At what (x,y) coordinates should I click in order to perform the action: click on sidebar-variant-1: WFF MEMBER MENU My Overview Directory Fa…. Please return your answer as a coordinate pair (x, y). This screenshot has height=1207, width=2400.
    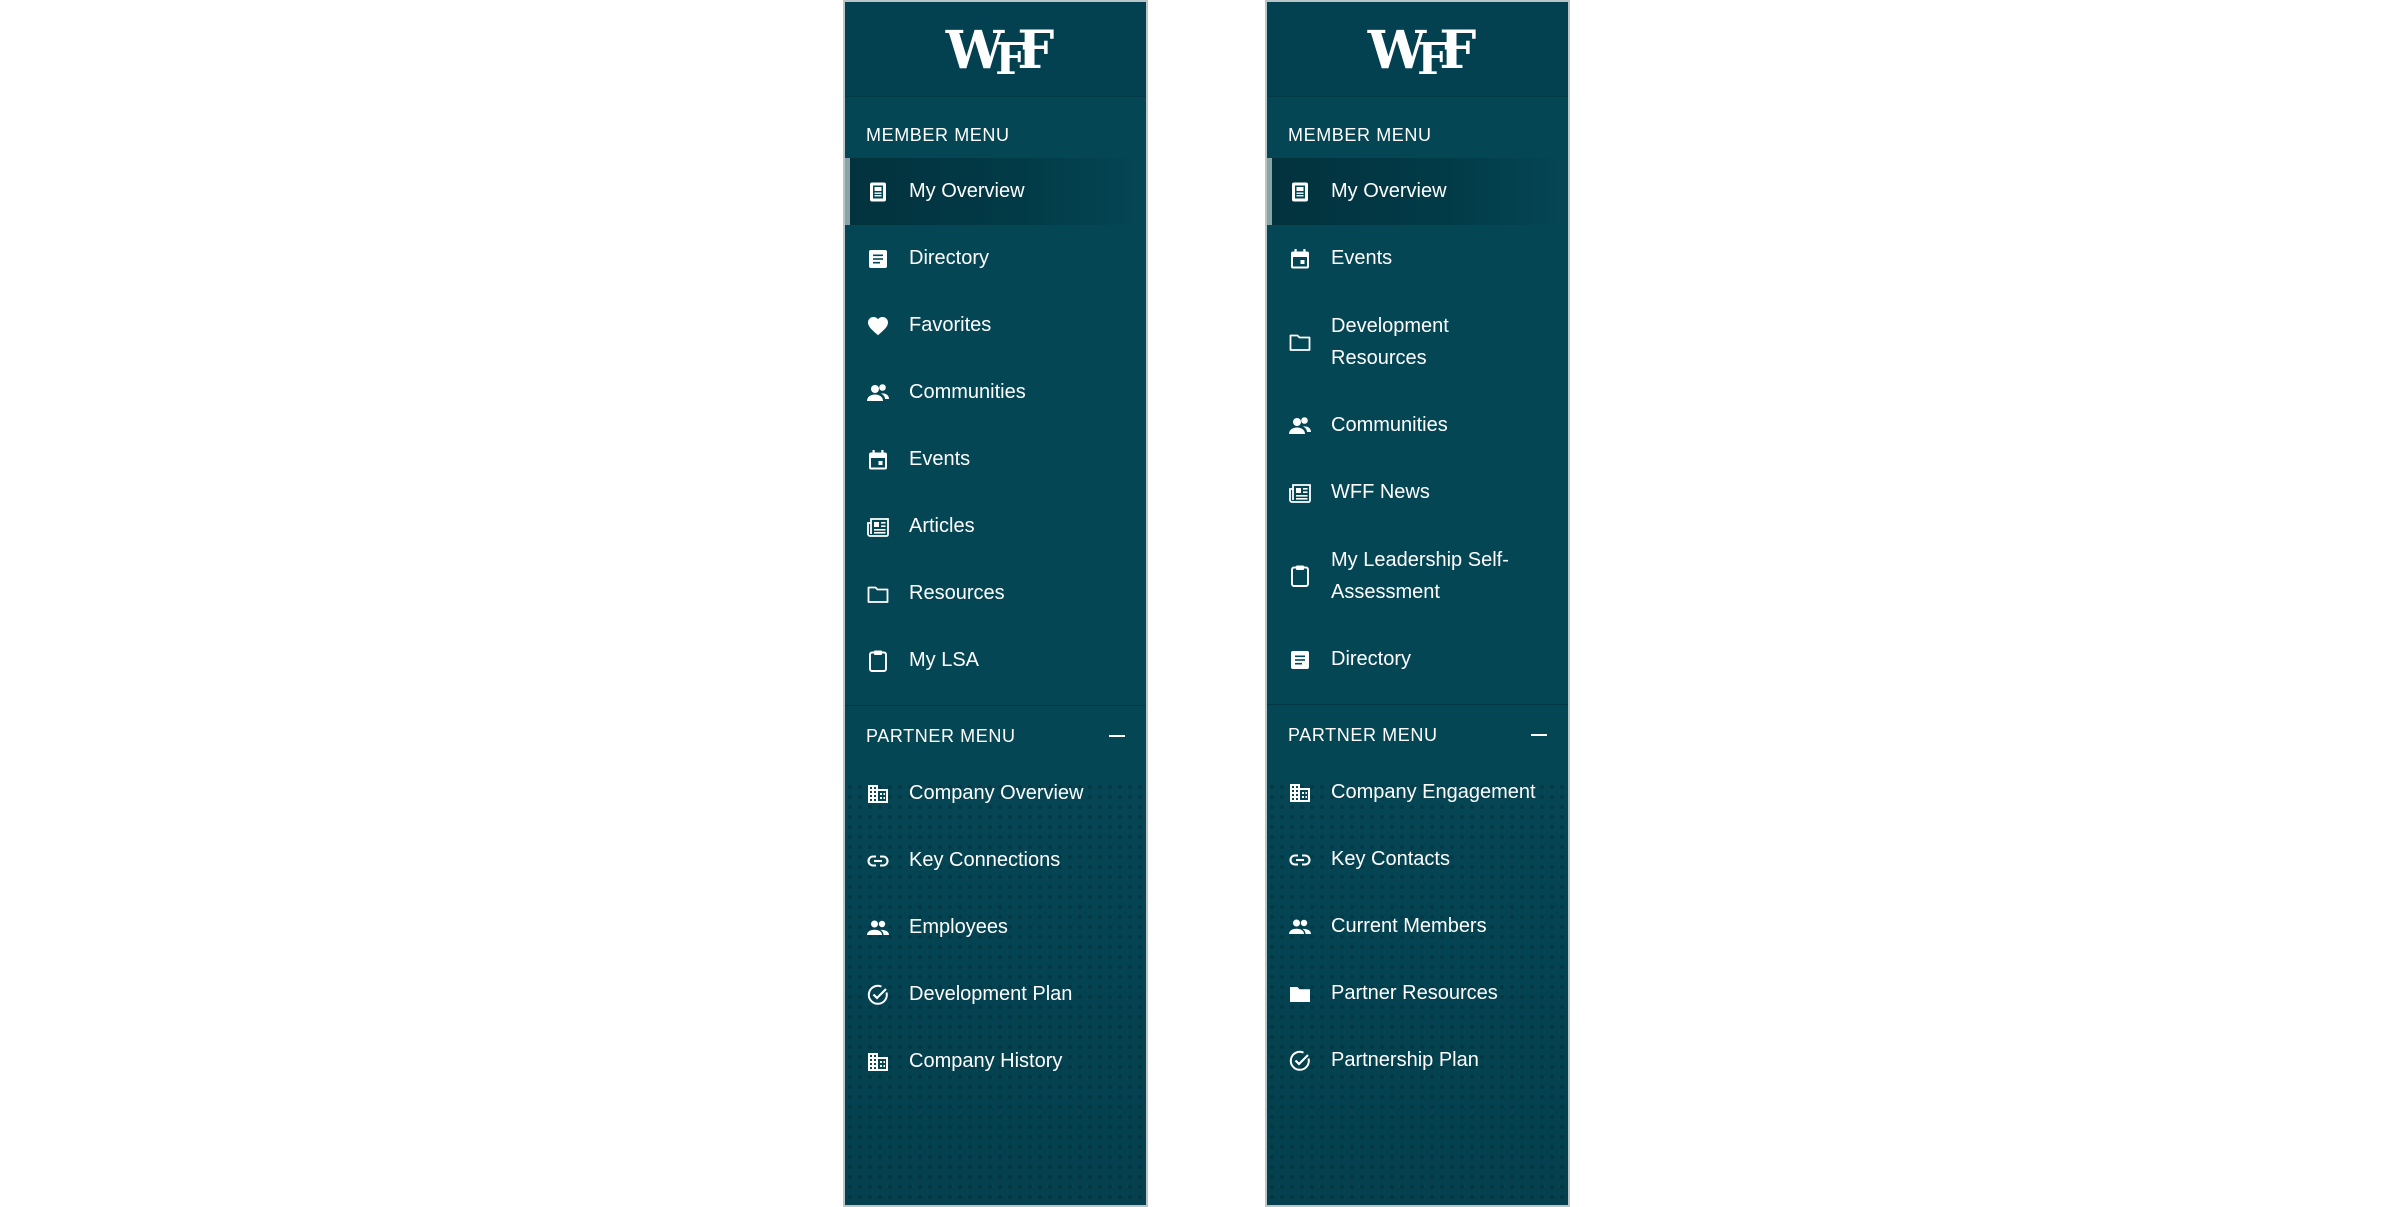
    Looking at the image, I should click on (995, 603).